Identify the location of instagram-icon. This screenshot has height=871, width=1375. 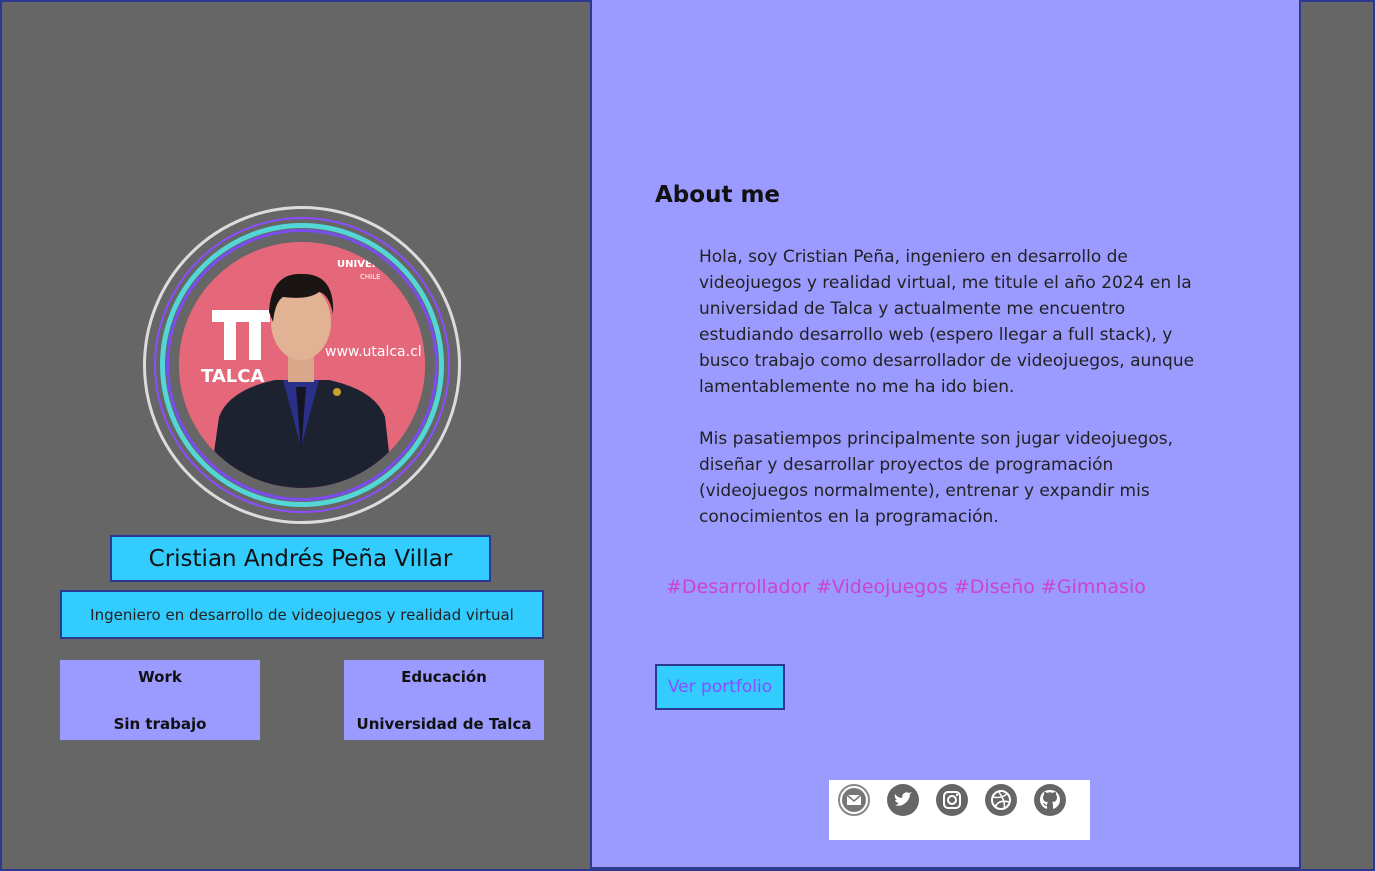
(952, 800).